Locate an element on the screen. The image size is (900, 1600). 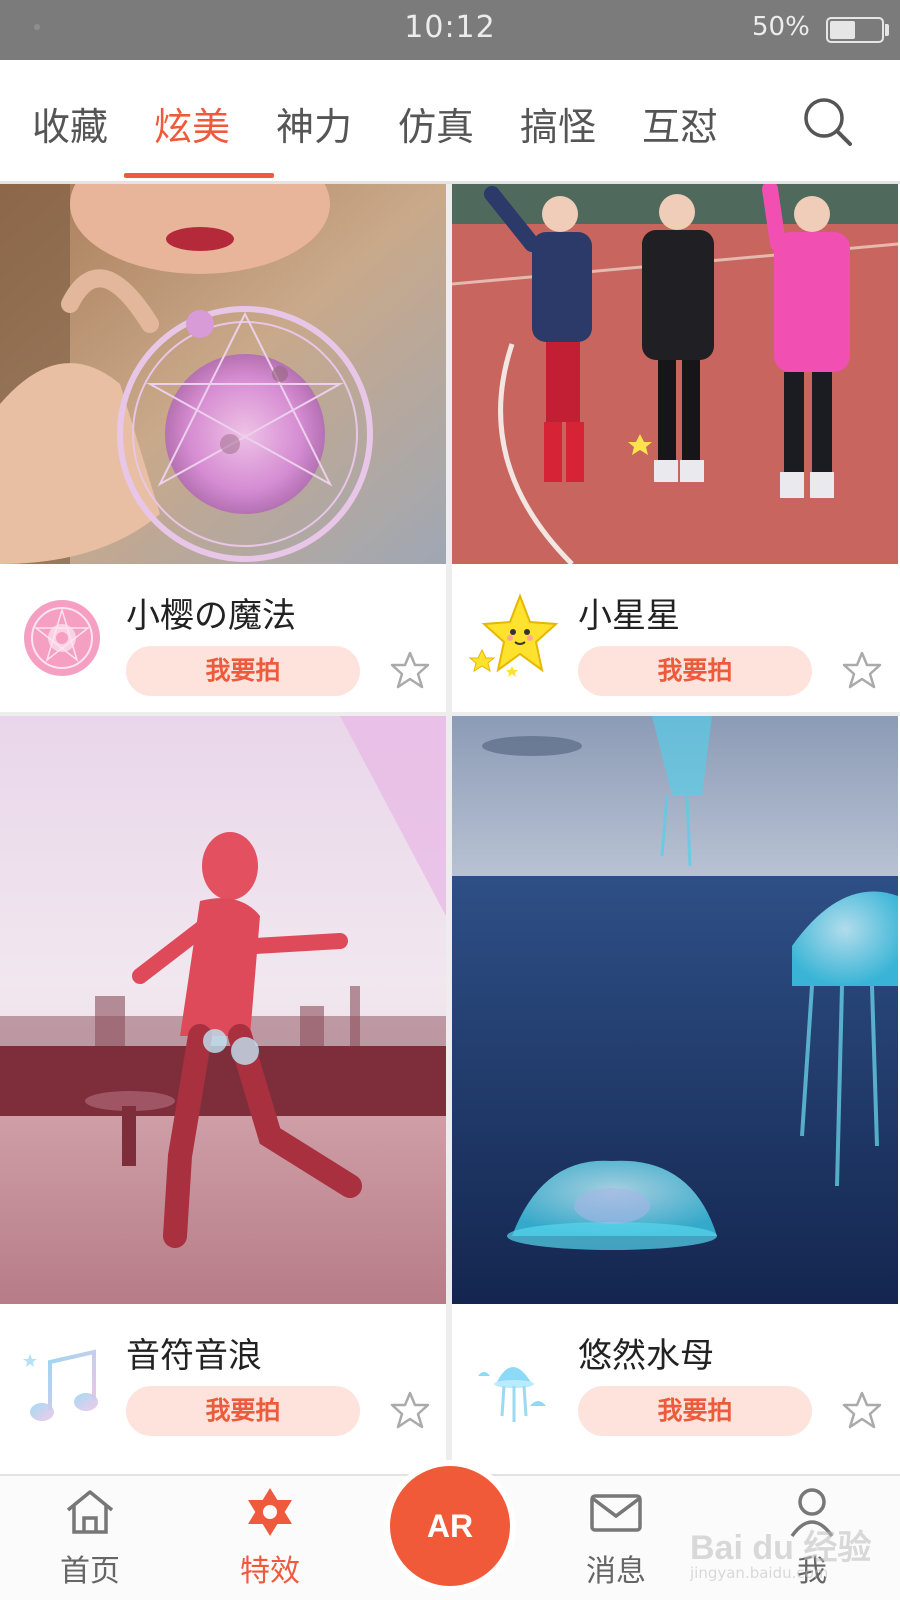
tab-gorgeous: 炫美 is located at coordinates (192, 123).